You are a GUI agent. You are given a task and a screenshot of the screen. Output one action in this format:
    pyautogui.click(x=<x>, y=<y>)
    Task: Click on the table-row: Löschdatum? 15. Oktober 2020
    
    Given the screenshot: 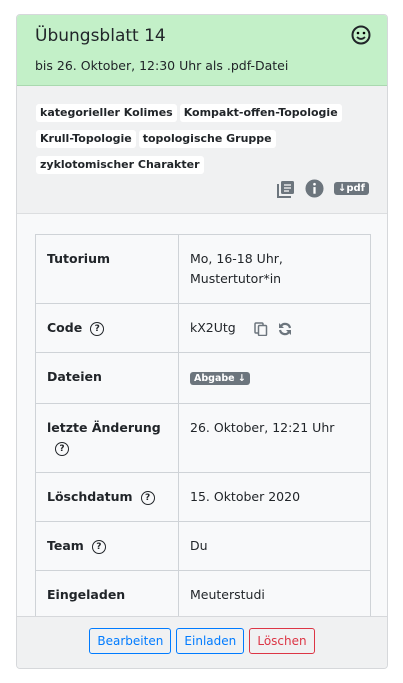 What is the action you would take?
    pyautogui.click(x=203, y=497)
    